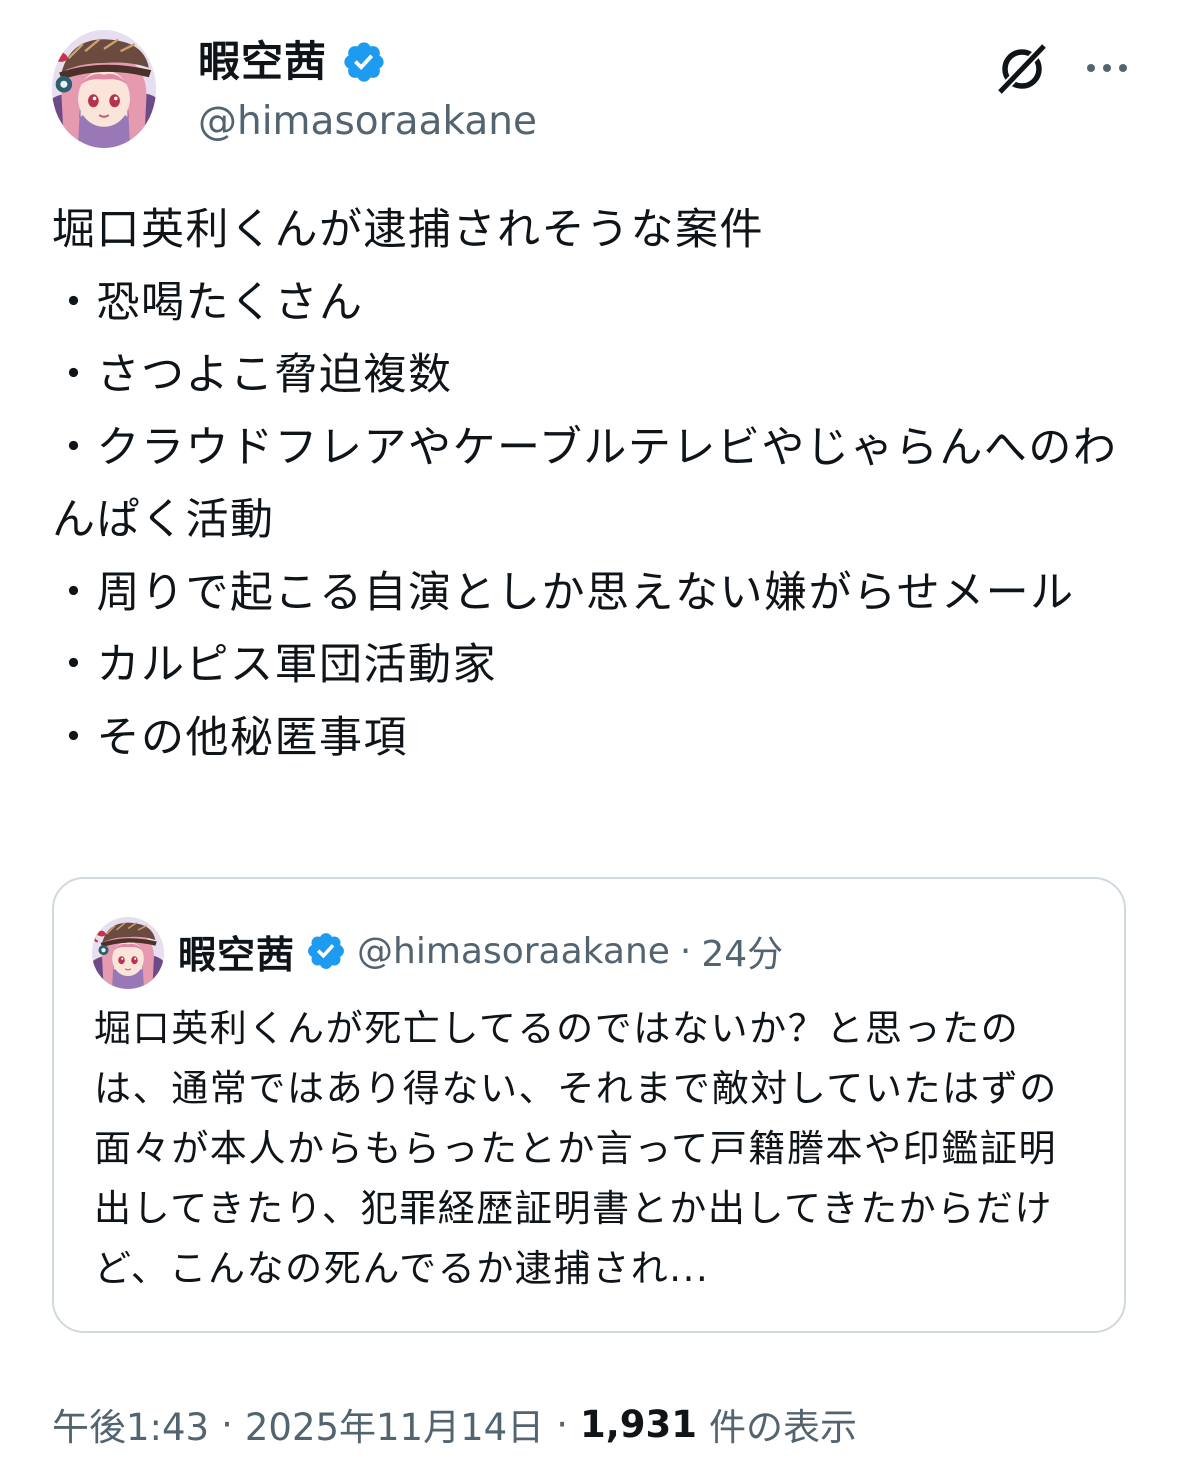 Image resolution: width=1179 pixels, height=1477 pixels. I want to click on views-count: 1,931, so click(638, 1424).